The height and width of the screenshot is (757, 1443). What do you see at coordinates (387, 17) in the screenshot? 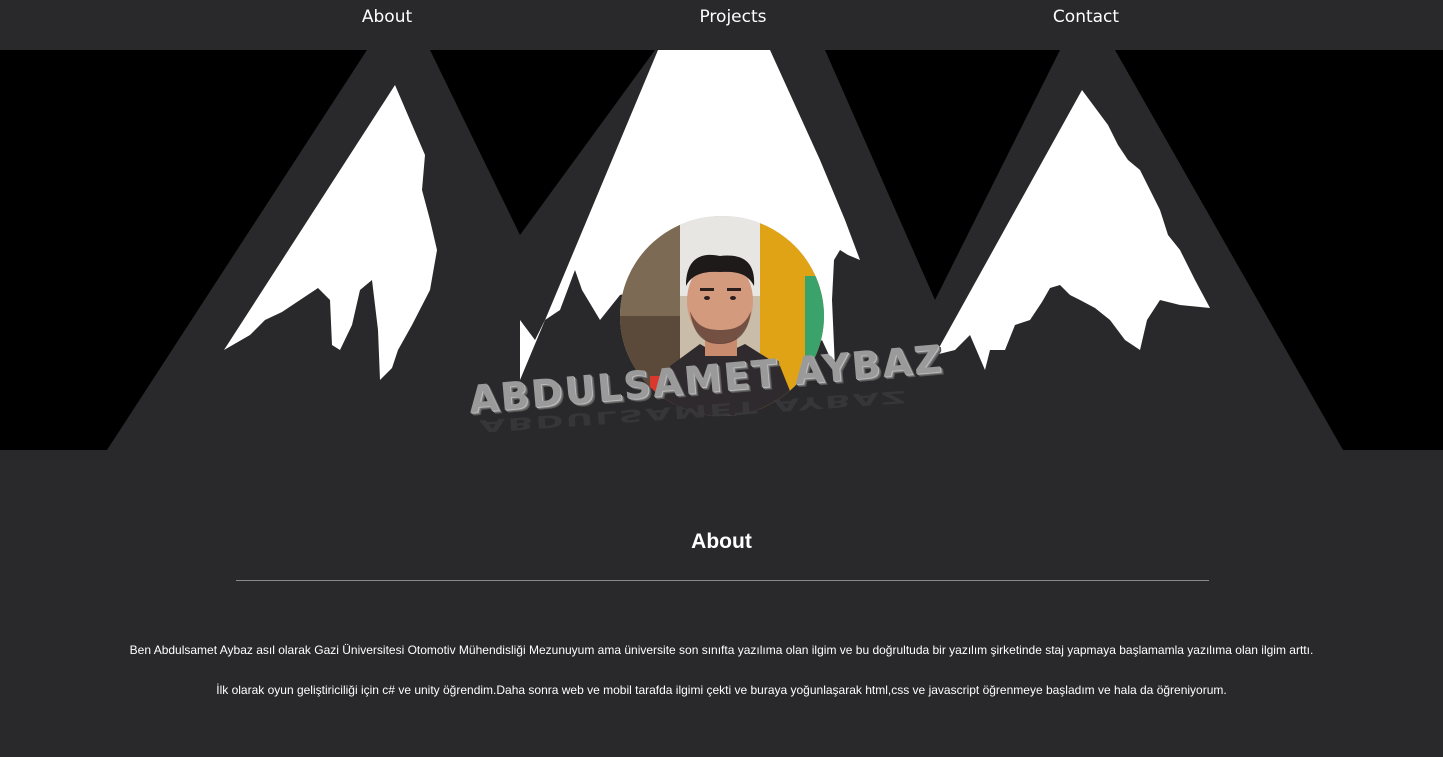
I see `nav-link-about: About` at bounding box center [387, 17].